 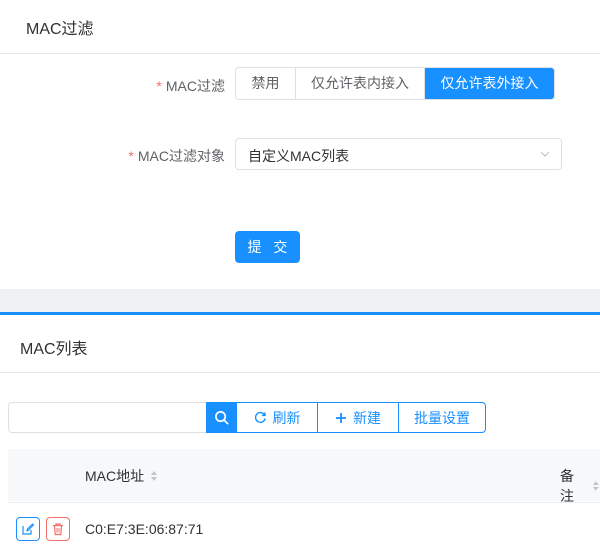 What do you see at coordinates (195, 86) in the screenshot?
I see `mac-filter-label-text: MAC过滤` at bounding box center [195, 86].